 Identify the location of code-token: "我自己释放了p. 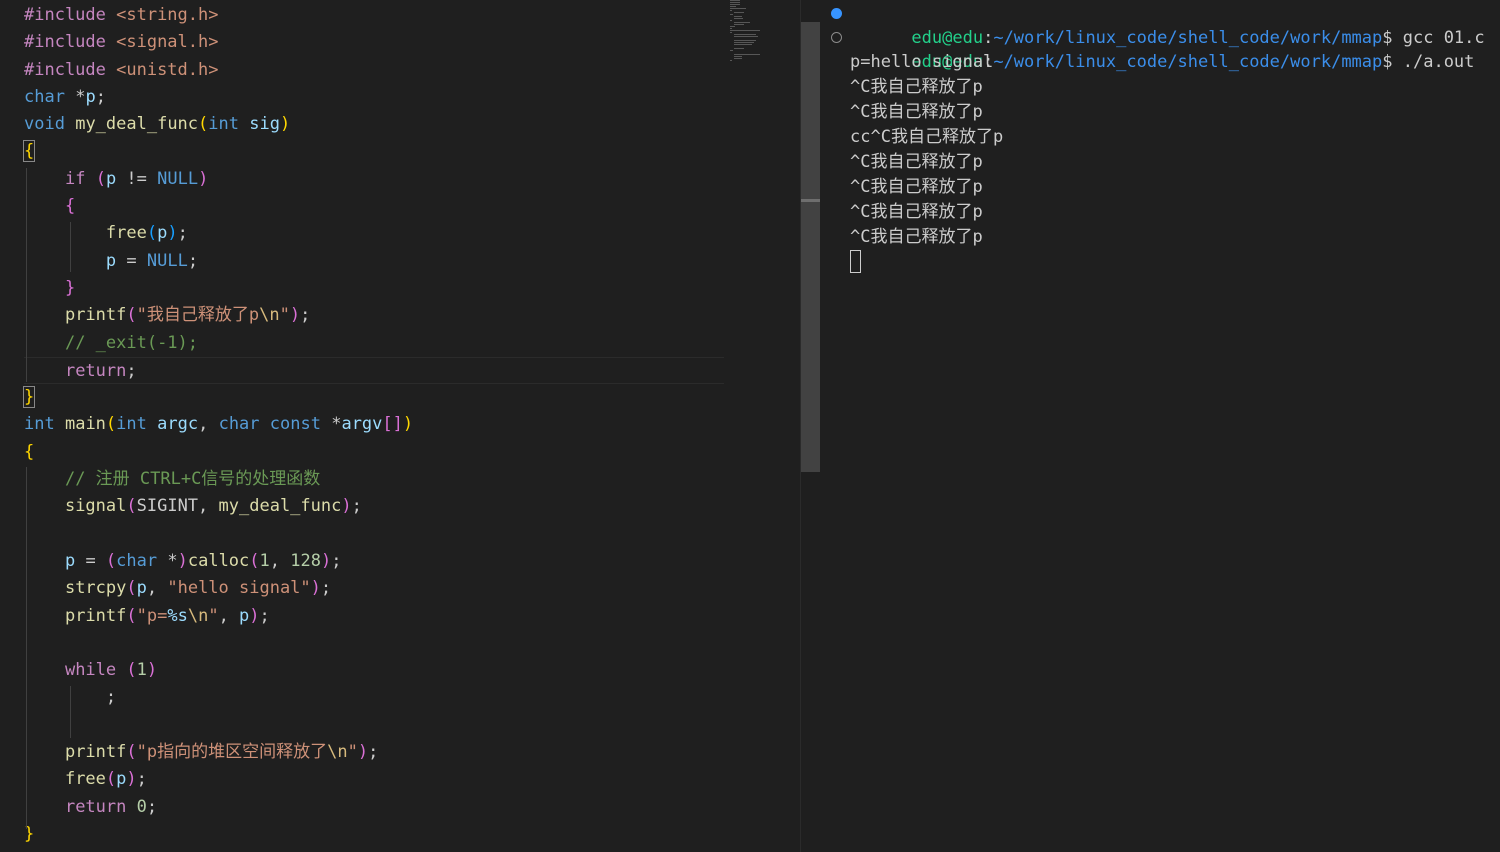
(198, 315).